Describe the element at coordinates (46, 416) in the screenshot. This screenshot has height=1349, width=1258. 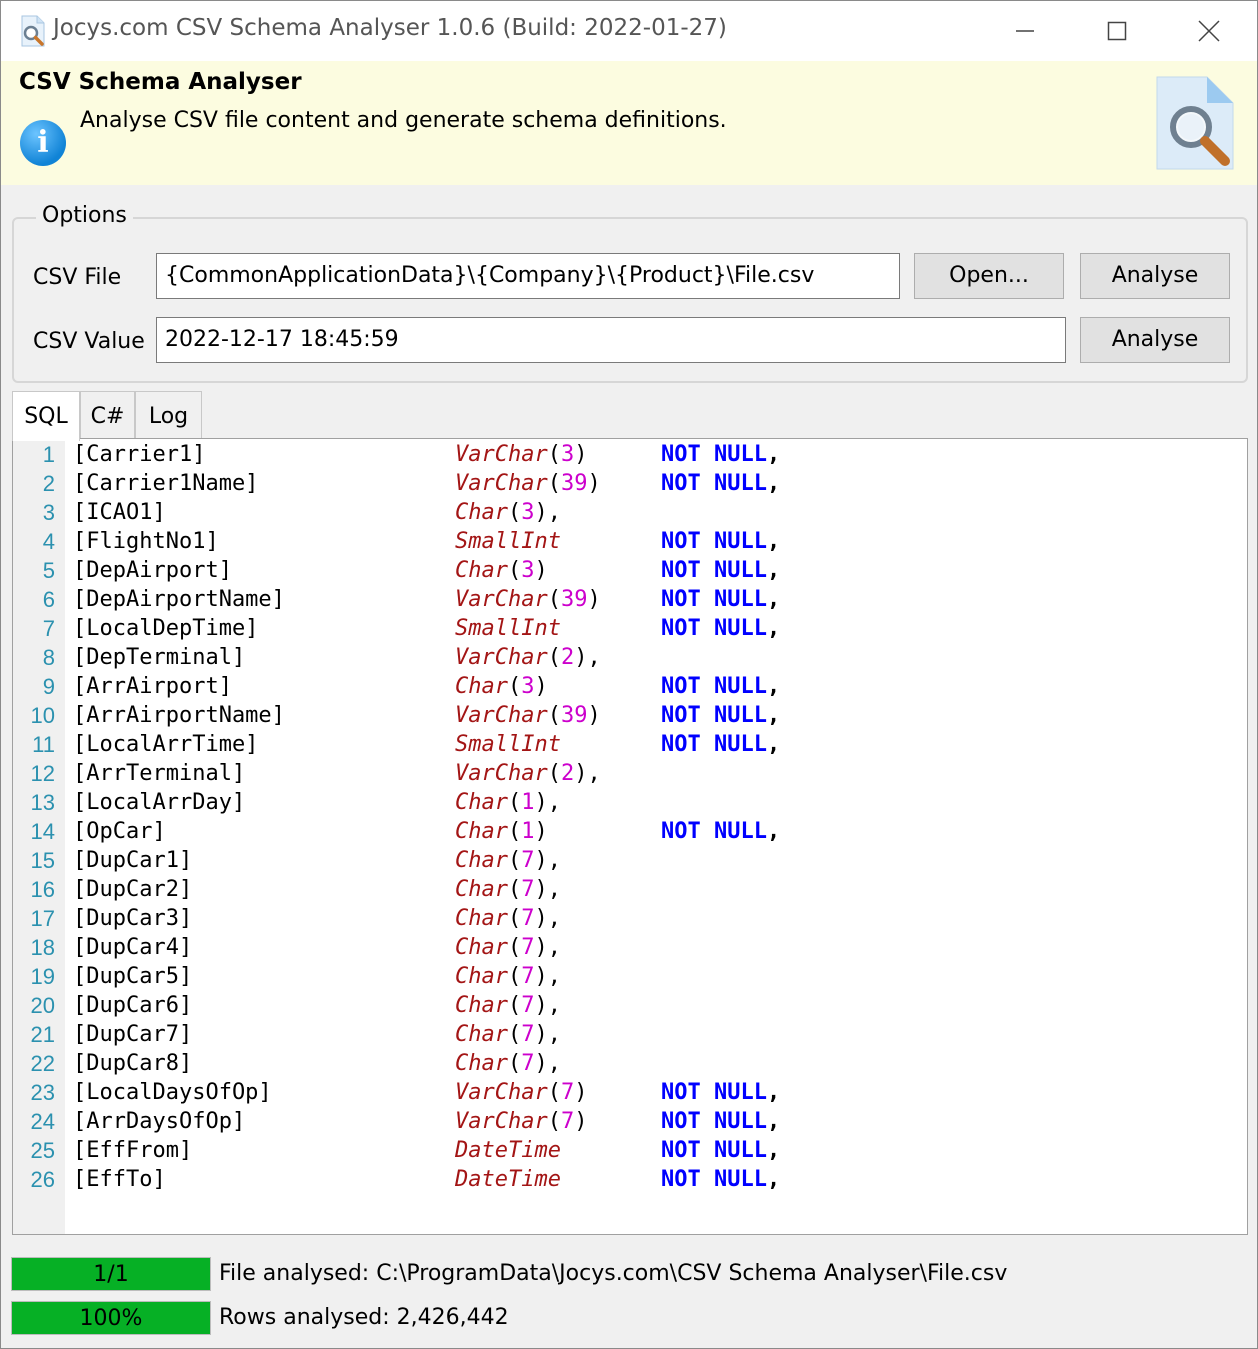
I see `tab-sql: SQL` at that location.